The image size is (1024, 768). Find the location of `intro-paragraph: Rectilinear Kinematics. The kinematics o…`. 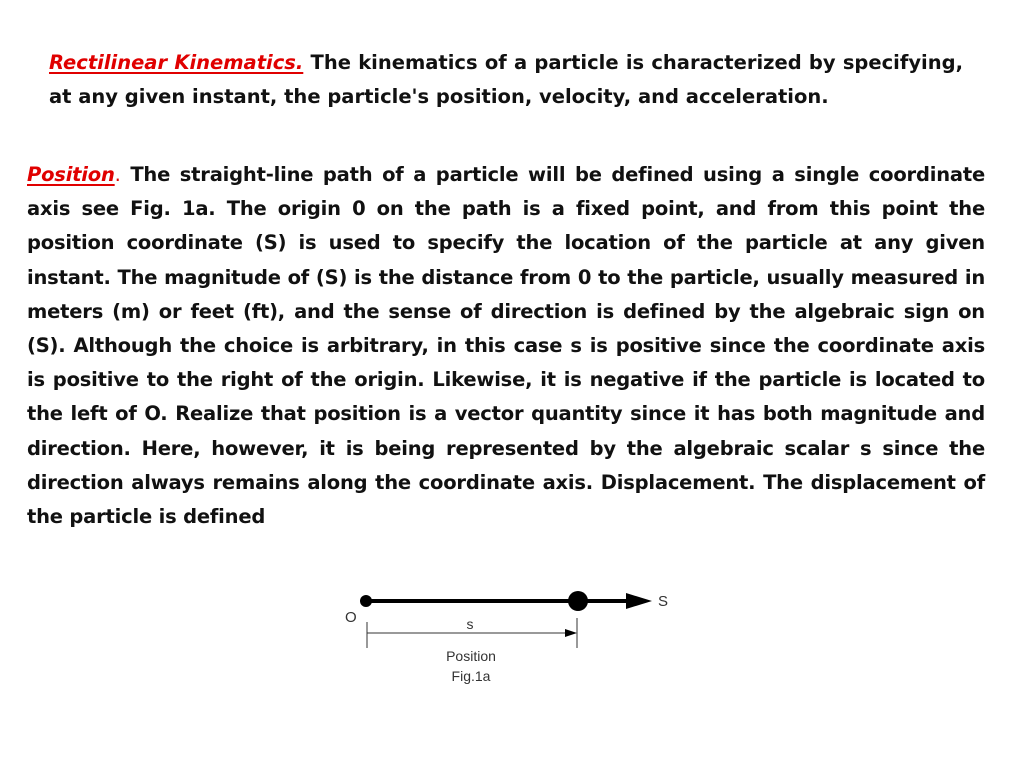

intro-paragraph: Rectilinear Kinematics. The kinematics o… is located at coordinates (506, 80).